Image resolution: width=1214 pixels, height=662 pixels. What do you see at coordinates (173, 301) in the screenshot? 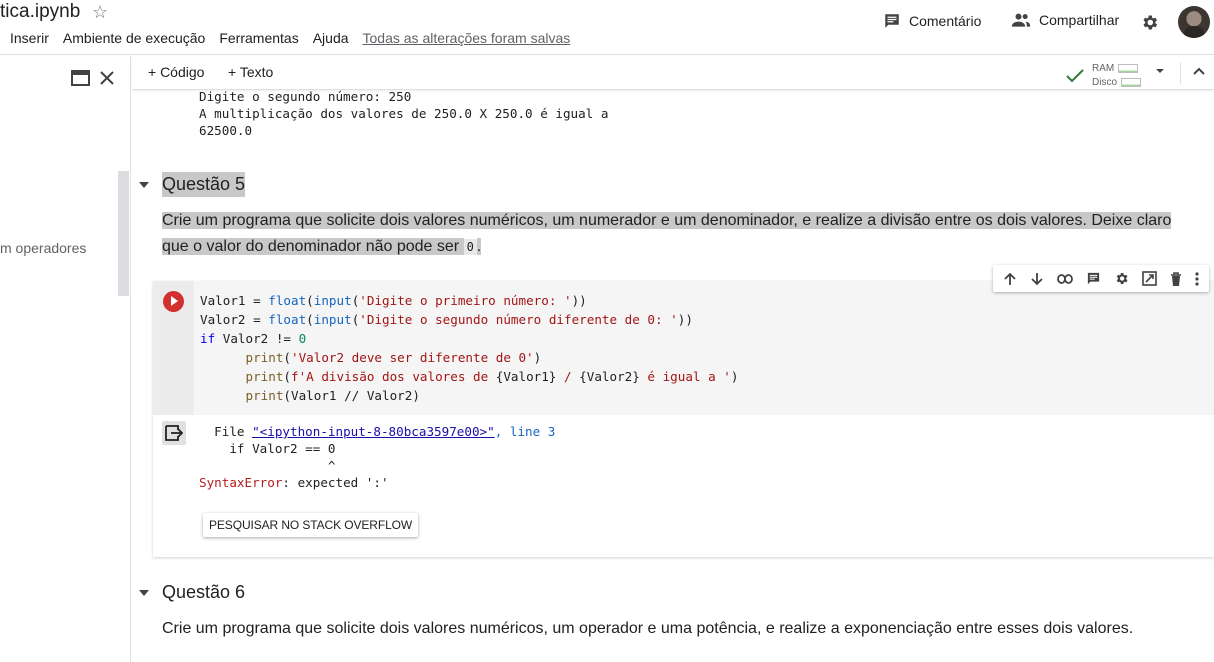
I see `run-cell-button` at bounding box center [173, 301].